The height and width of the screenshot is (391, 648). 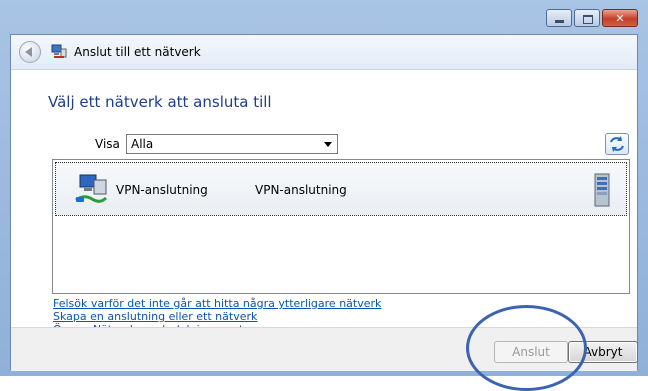 I want to click on window-title: Anslut till ett nätverk, so click(x=137, y=52).